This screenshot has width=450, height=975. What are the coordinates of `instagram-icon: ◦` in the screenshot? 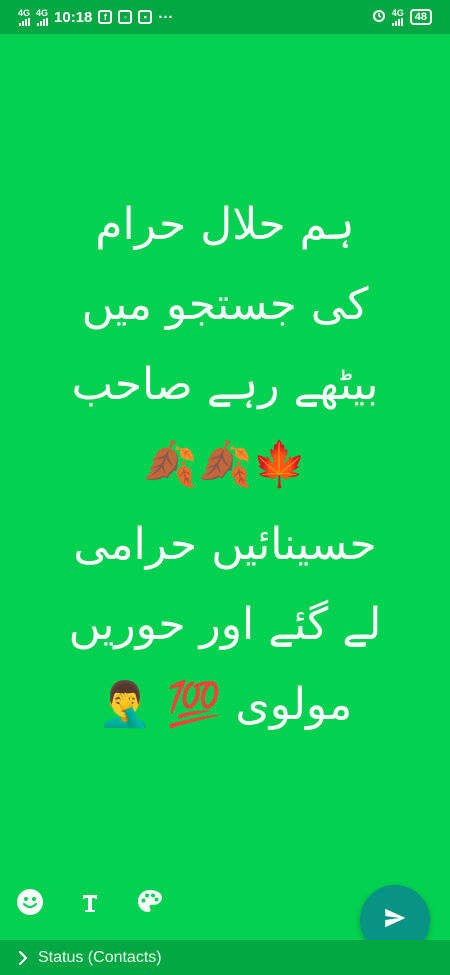 It's located at (125, 17).